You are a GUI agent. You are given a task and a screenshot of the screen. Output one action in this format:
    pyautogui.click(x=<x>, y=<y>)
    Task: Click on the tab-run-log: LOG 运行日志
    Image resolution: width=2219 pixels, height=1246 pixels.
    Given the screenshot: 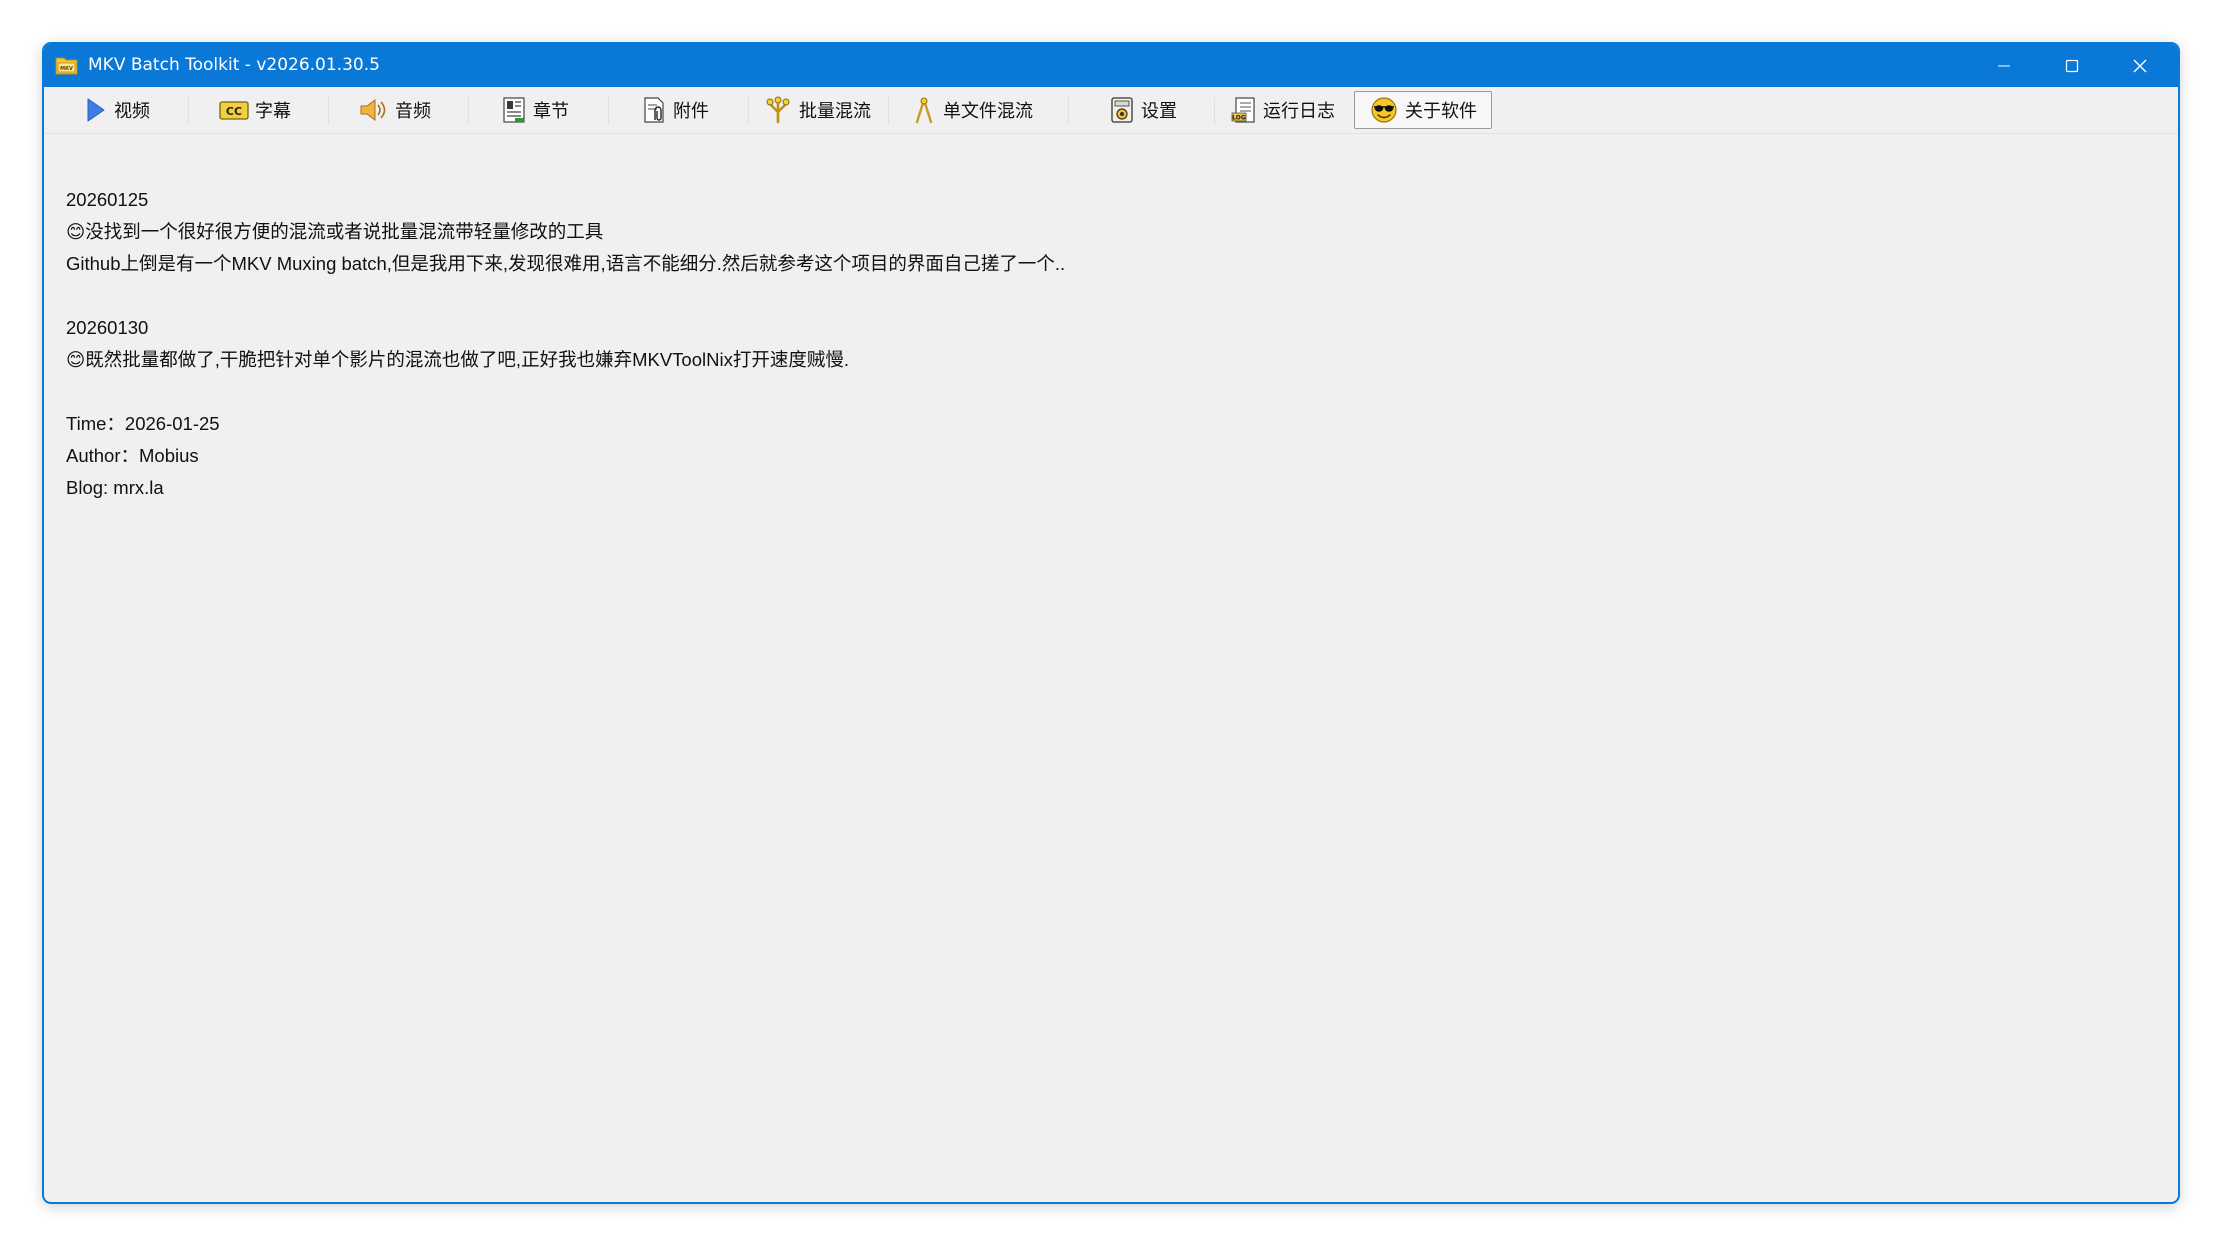 What is the action you would take?
    pyautogui.click(x=1283, y=110)
    